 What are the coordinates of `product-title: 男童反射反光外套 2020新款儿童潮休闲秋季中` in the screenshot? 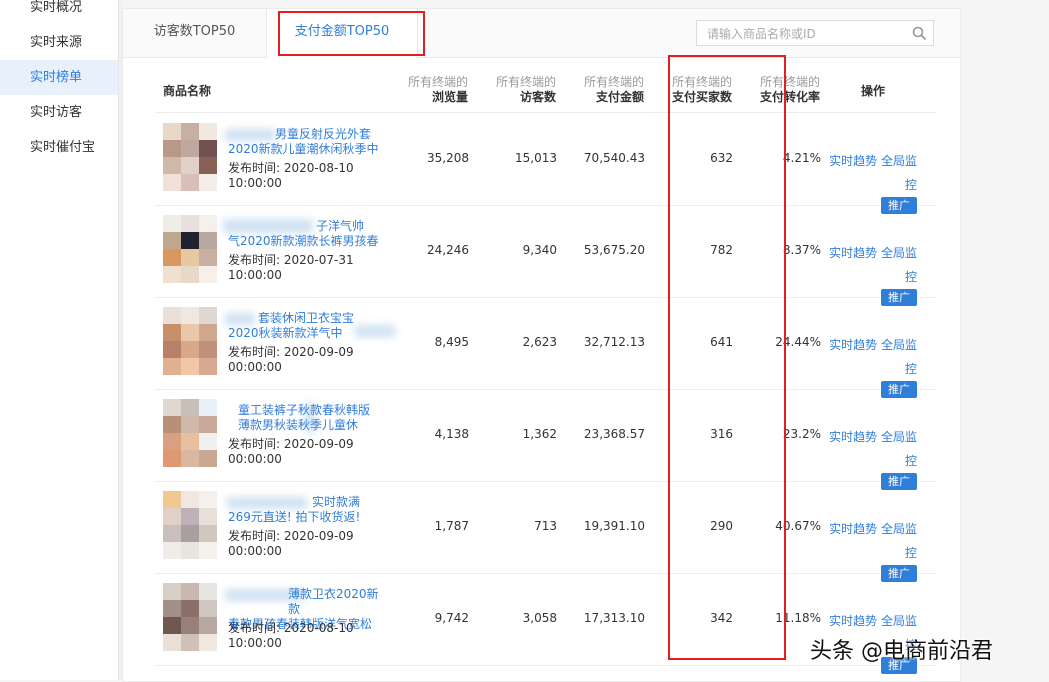 It's located at (308, 142).